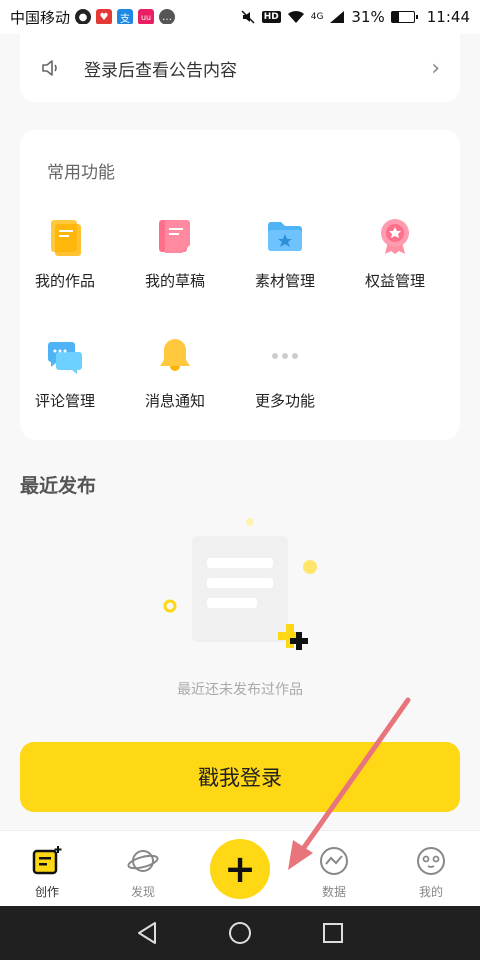 This screenshot has width=480, height=960. I want to click on mute-icon, so click(248, 17).